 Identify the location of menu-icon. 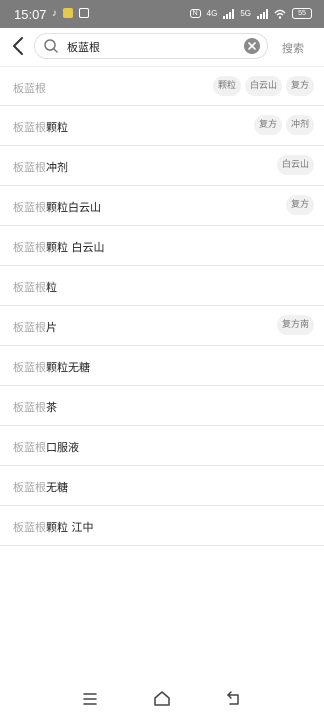
(90, 699).